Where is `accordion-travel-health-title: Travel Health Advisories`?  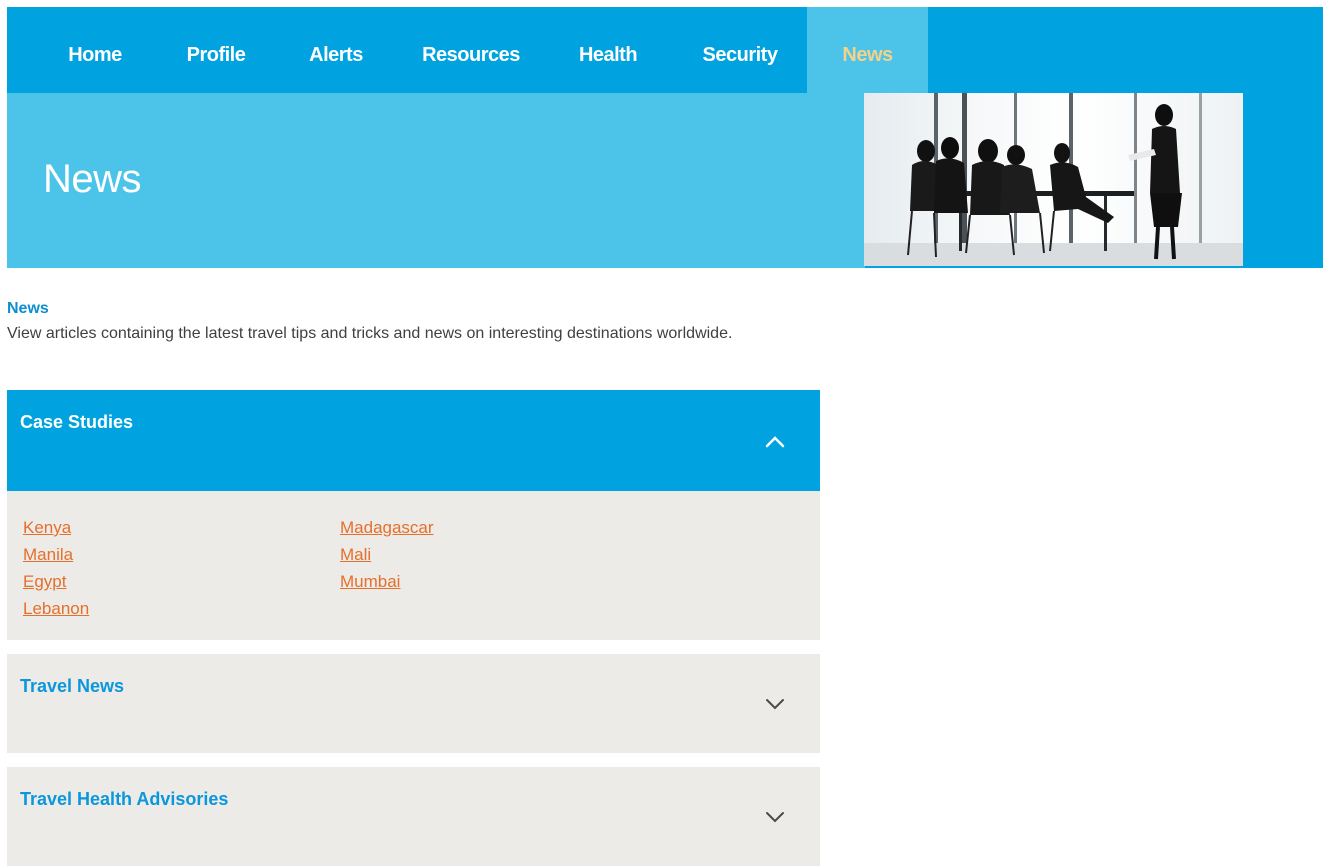
accordion-travel-health-title: Travel Health Advisories is located at coordinates (124, 799).